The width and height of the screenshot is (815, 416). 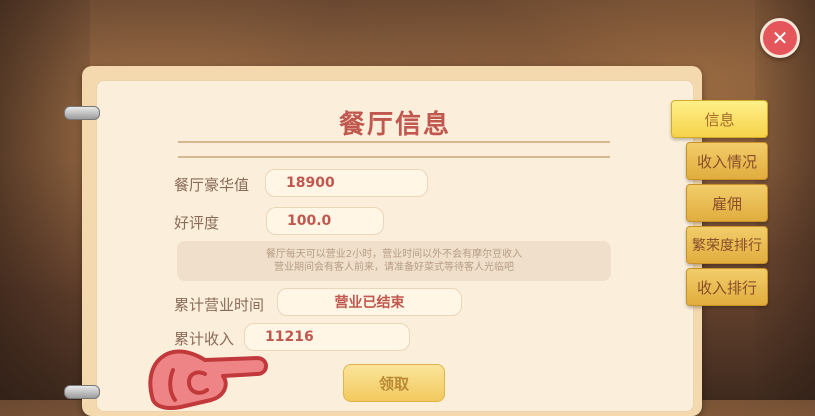 What do you see at coordinates (212, 185) in the screenshot?
I see `luxury-label: 餐厅豪华值` at bounding box center [212, 185].